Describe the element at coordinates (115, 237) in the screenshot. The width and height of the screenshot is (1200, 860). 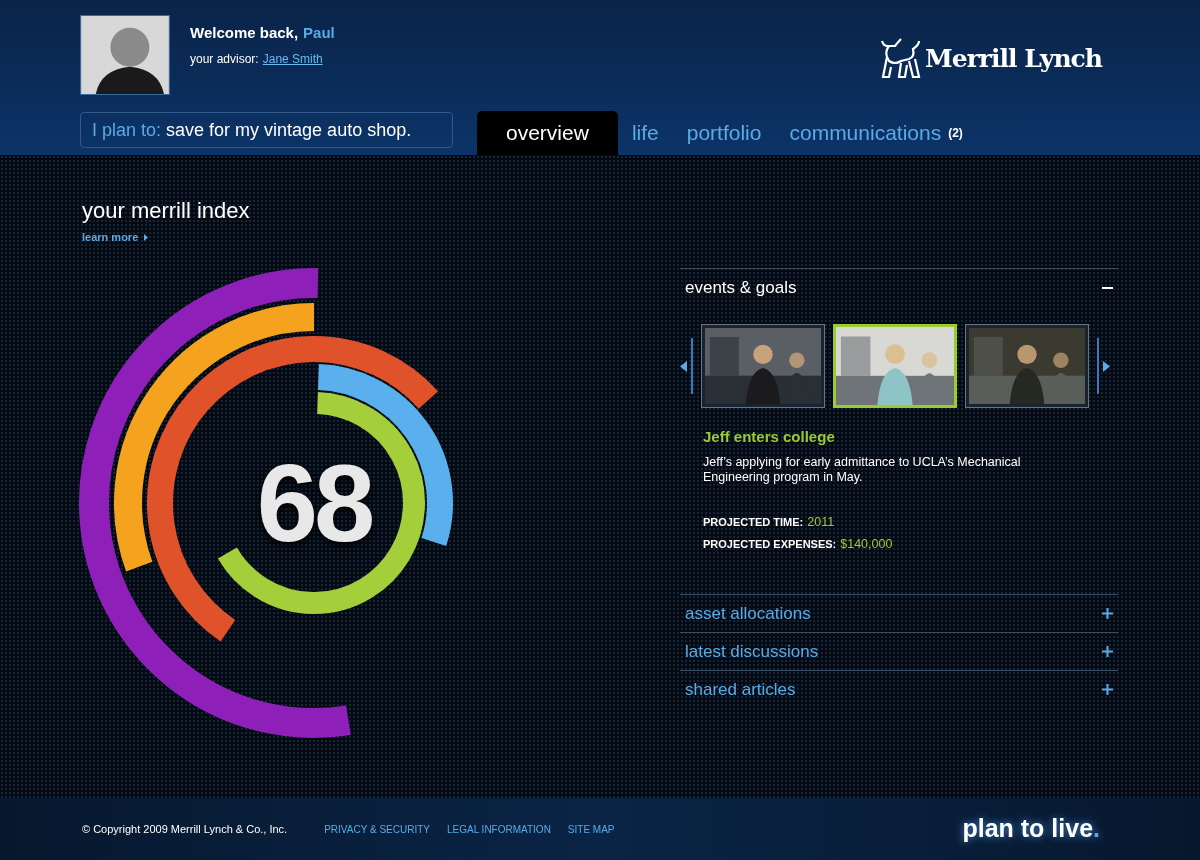
I see `learn-more-link: learn more` at that location.